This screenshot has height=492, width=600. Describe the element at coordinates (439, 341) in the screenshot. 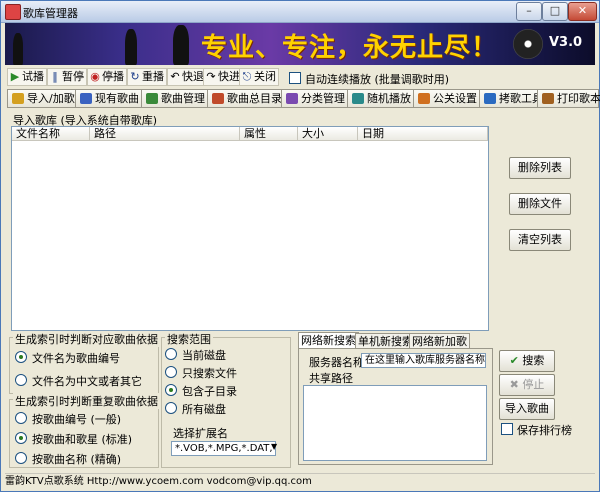

I see `tab-network-add: 网络新加歌` at that location.